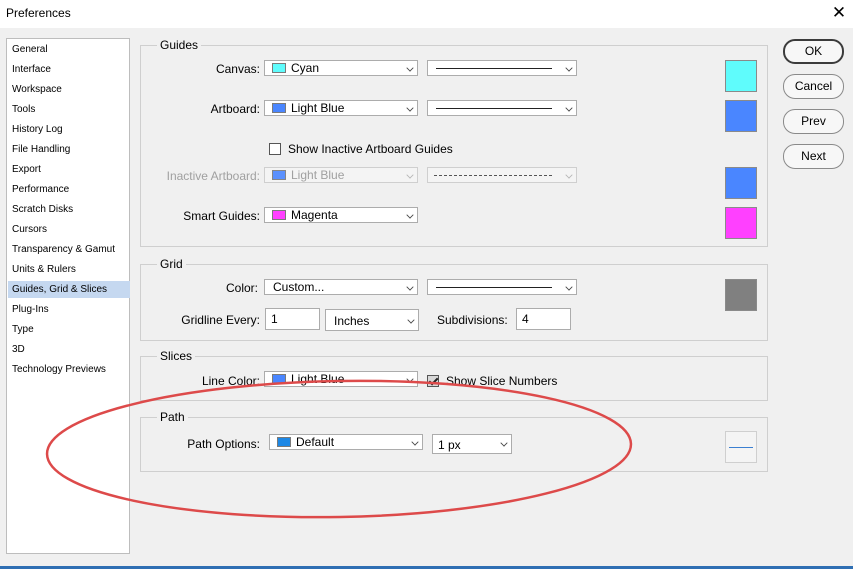  What do you see at coordinates (741, 183) in the screenshot?
I see `inactive-artboard-color-swatch` at bounding box center [741, 183].